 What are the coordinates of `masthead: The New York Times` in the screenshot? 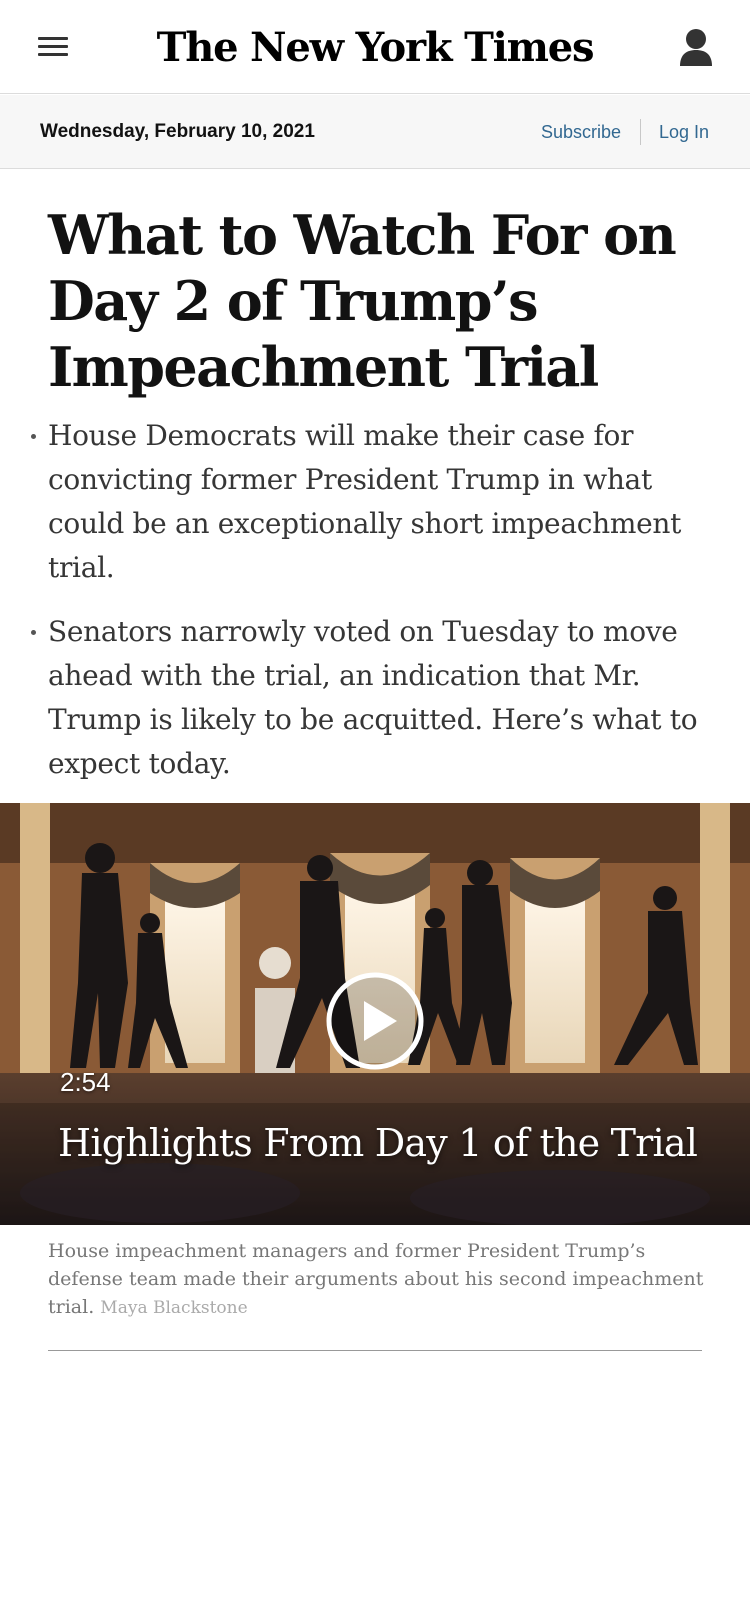 It's located at (375, 47).